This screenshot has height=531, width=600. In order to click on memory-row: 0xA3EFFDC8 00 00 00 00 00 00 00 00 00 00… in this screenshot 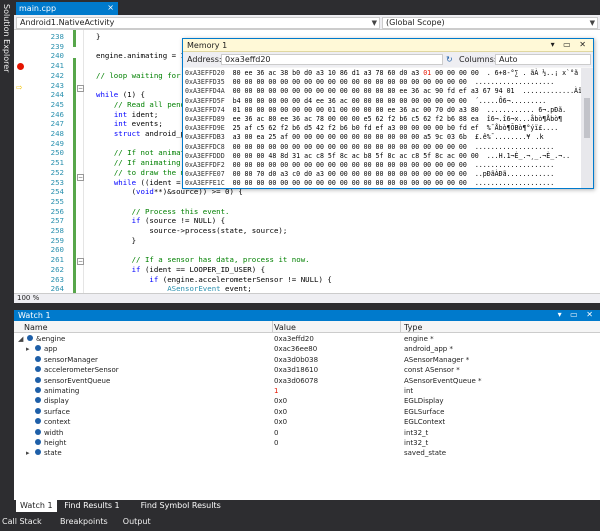, I will do `click(369, 147)`.